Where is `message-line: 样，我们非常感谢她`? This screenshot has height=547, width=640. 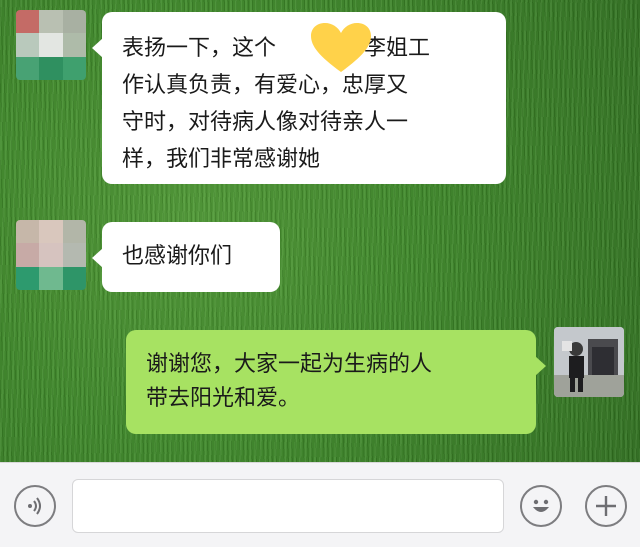 message-line: 样，我们非常感谢她 is located at coordinates (221, 159).